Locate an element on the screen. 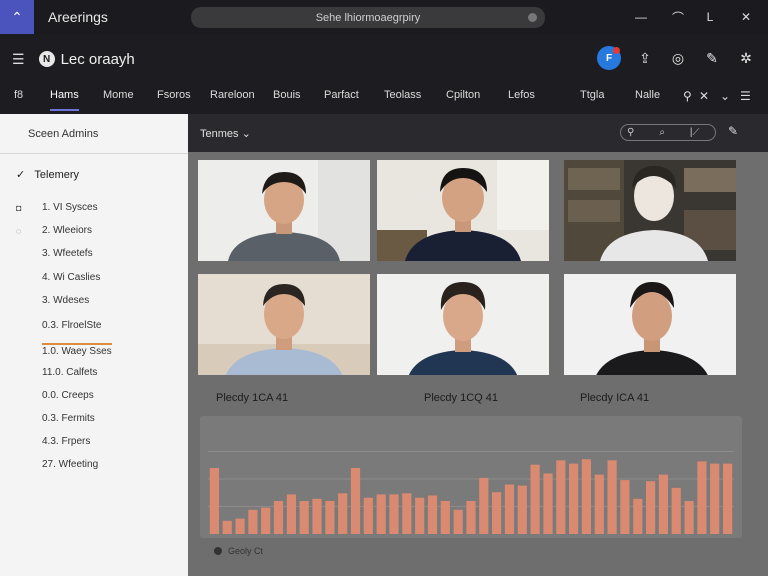  restore-button: L is located at coordinates (710, 17).